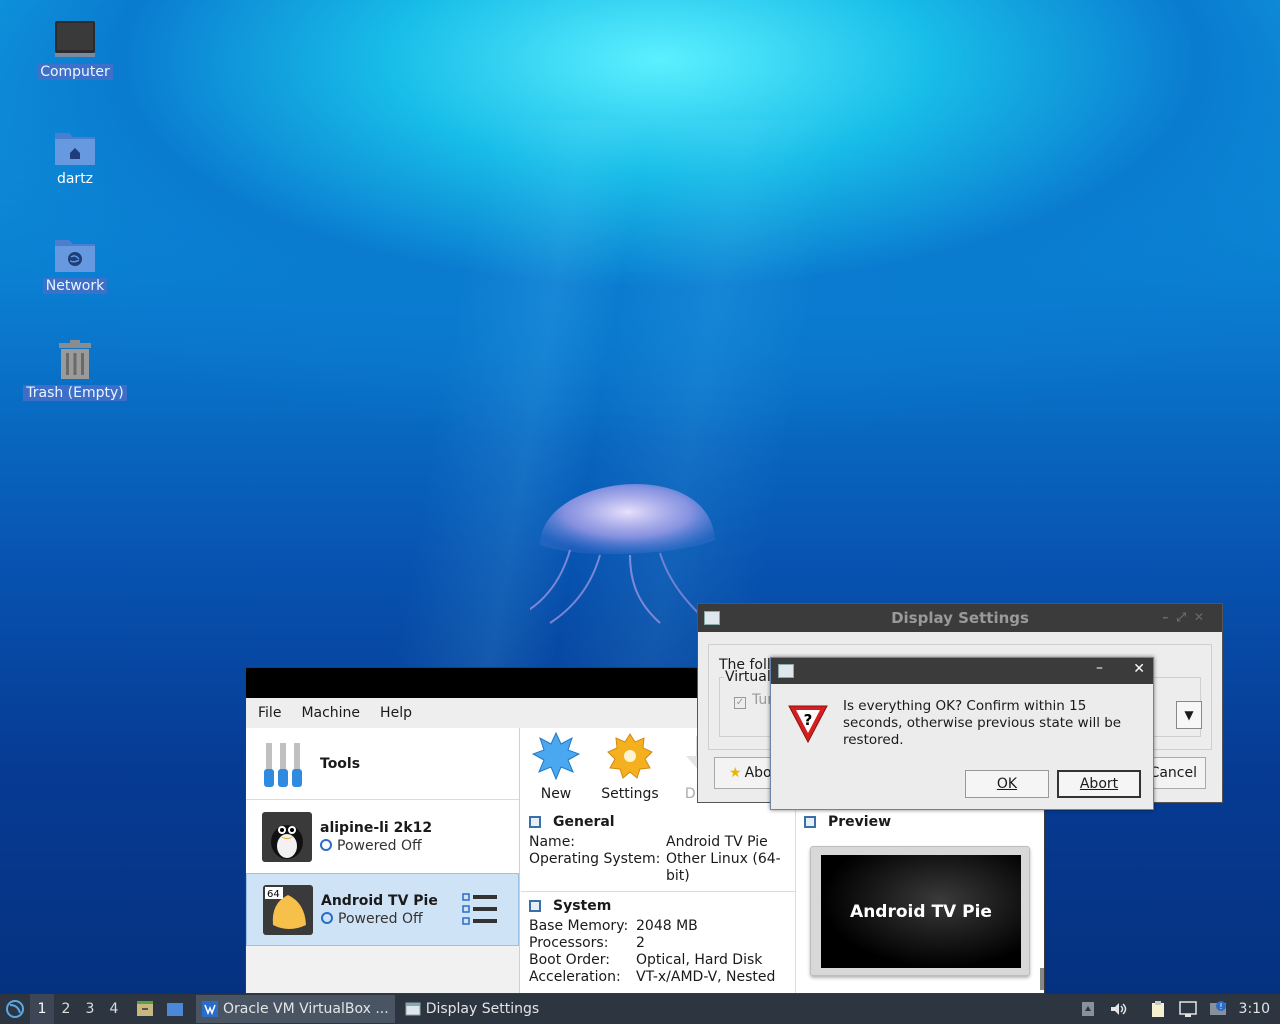 The image size is (1280, 1024). I want to click on display-settings-titlebar: Display Settings –⤢✕, so click(960, 618).